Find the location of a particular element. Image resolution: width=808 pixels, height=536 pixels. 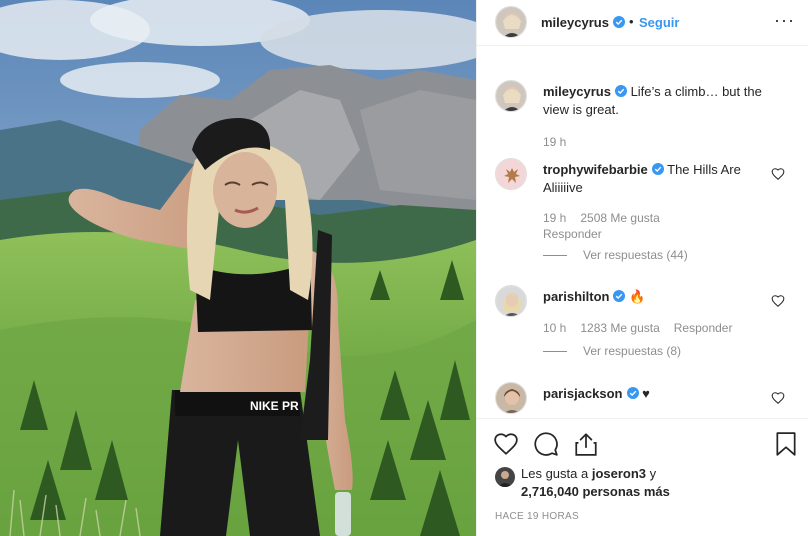

view-replies-button: Ver respuestas (44) is located at coordinates (615, 255).